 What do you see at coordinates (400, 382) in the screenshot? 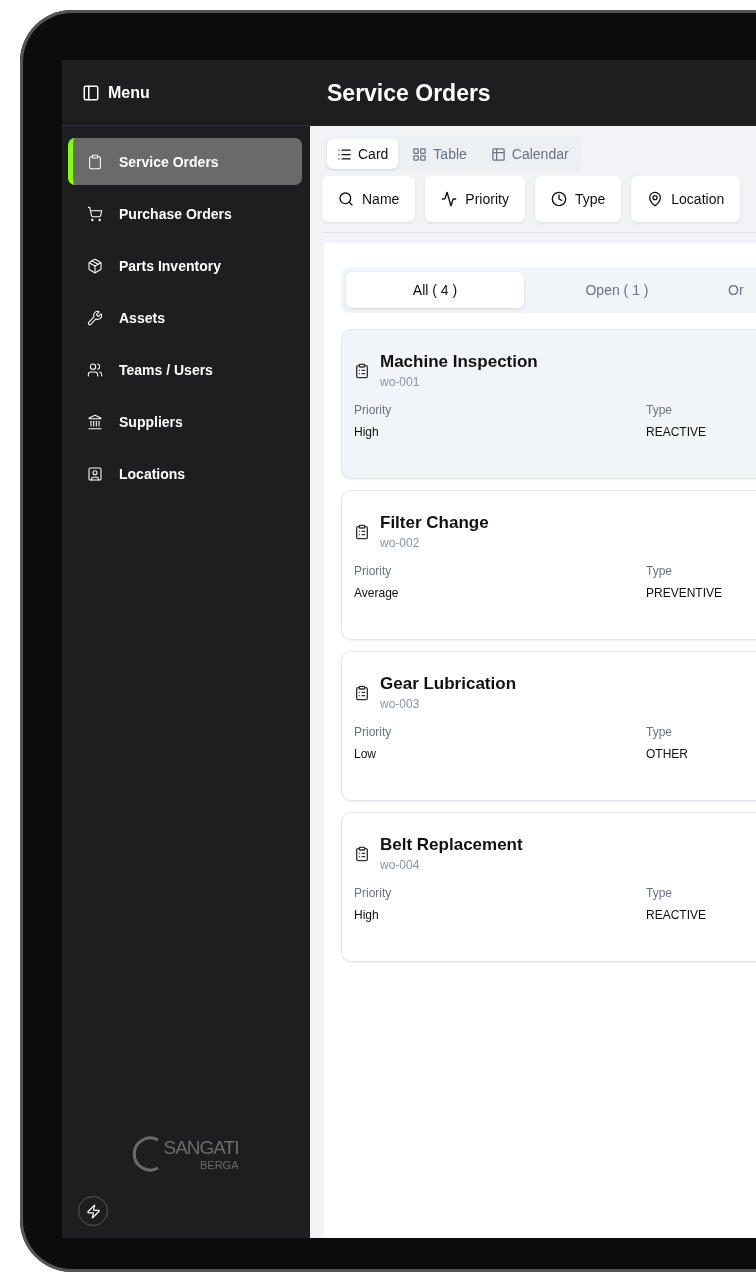
I see `order-code: wo-001` at bounding box center [400, 382].